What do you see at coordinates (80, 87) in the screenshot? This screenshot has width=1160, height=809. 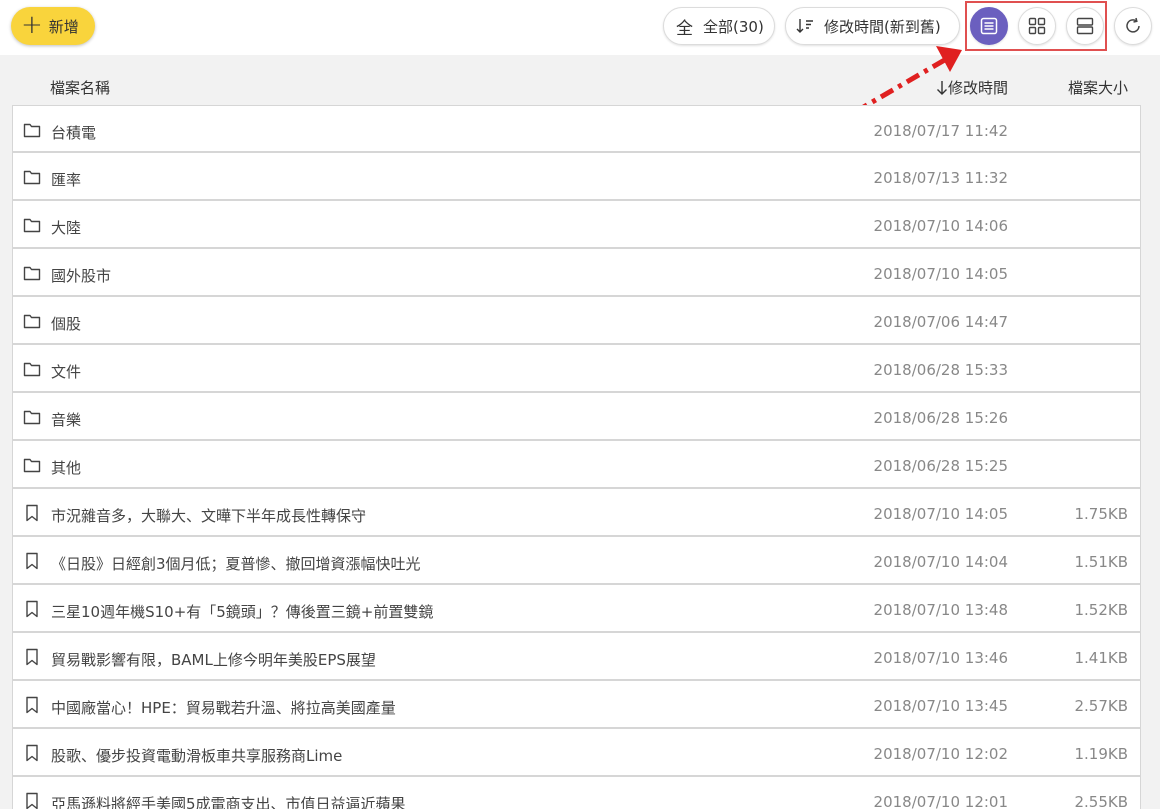 I see `column-header-name: 檔案名稱` at bounding box center [80, 87].